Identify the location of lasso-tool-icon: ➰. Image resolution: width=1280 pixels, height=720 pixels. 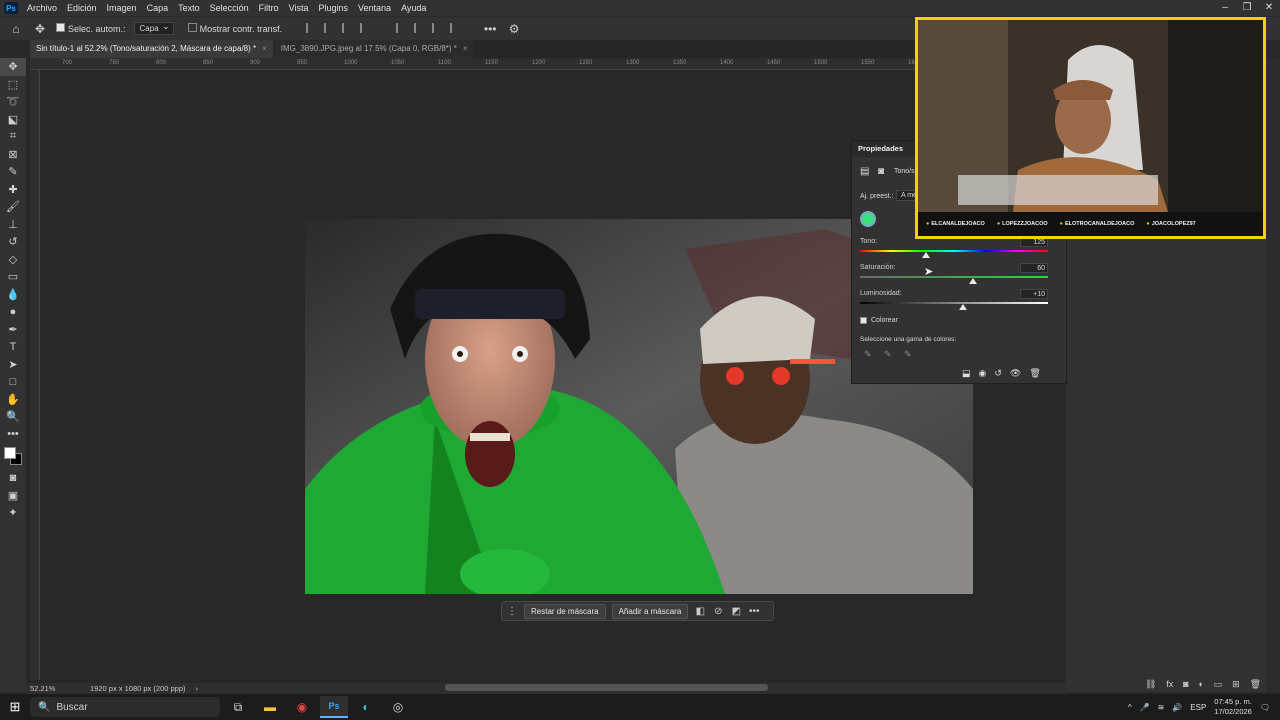
(13, 102).